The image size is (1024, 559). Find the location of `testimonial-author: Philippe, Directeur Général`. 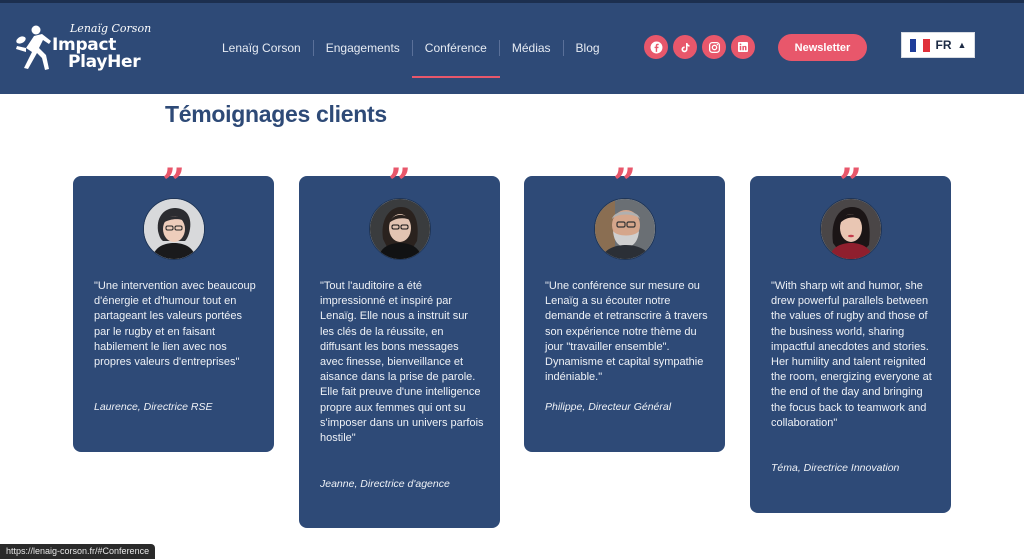

testimonial-author: Philippe, Directeur Général is located at coordinates (608, 407).